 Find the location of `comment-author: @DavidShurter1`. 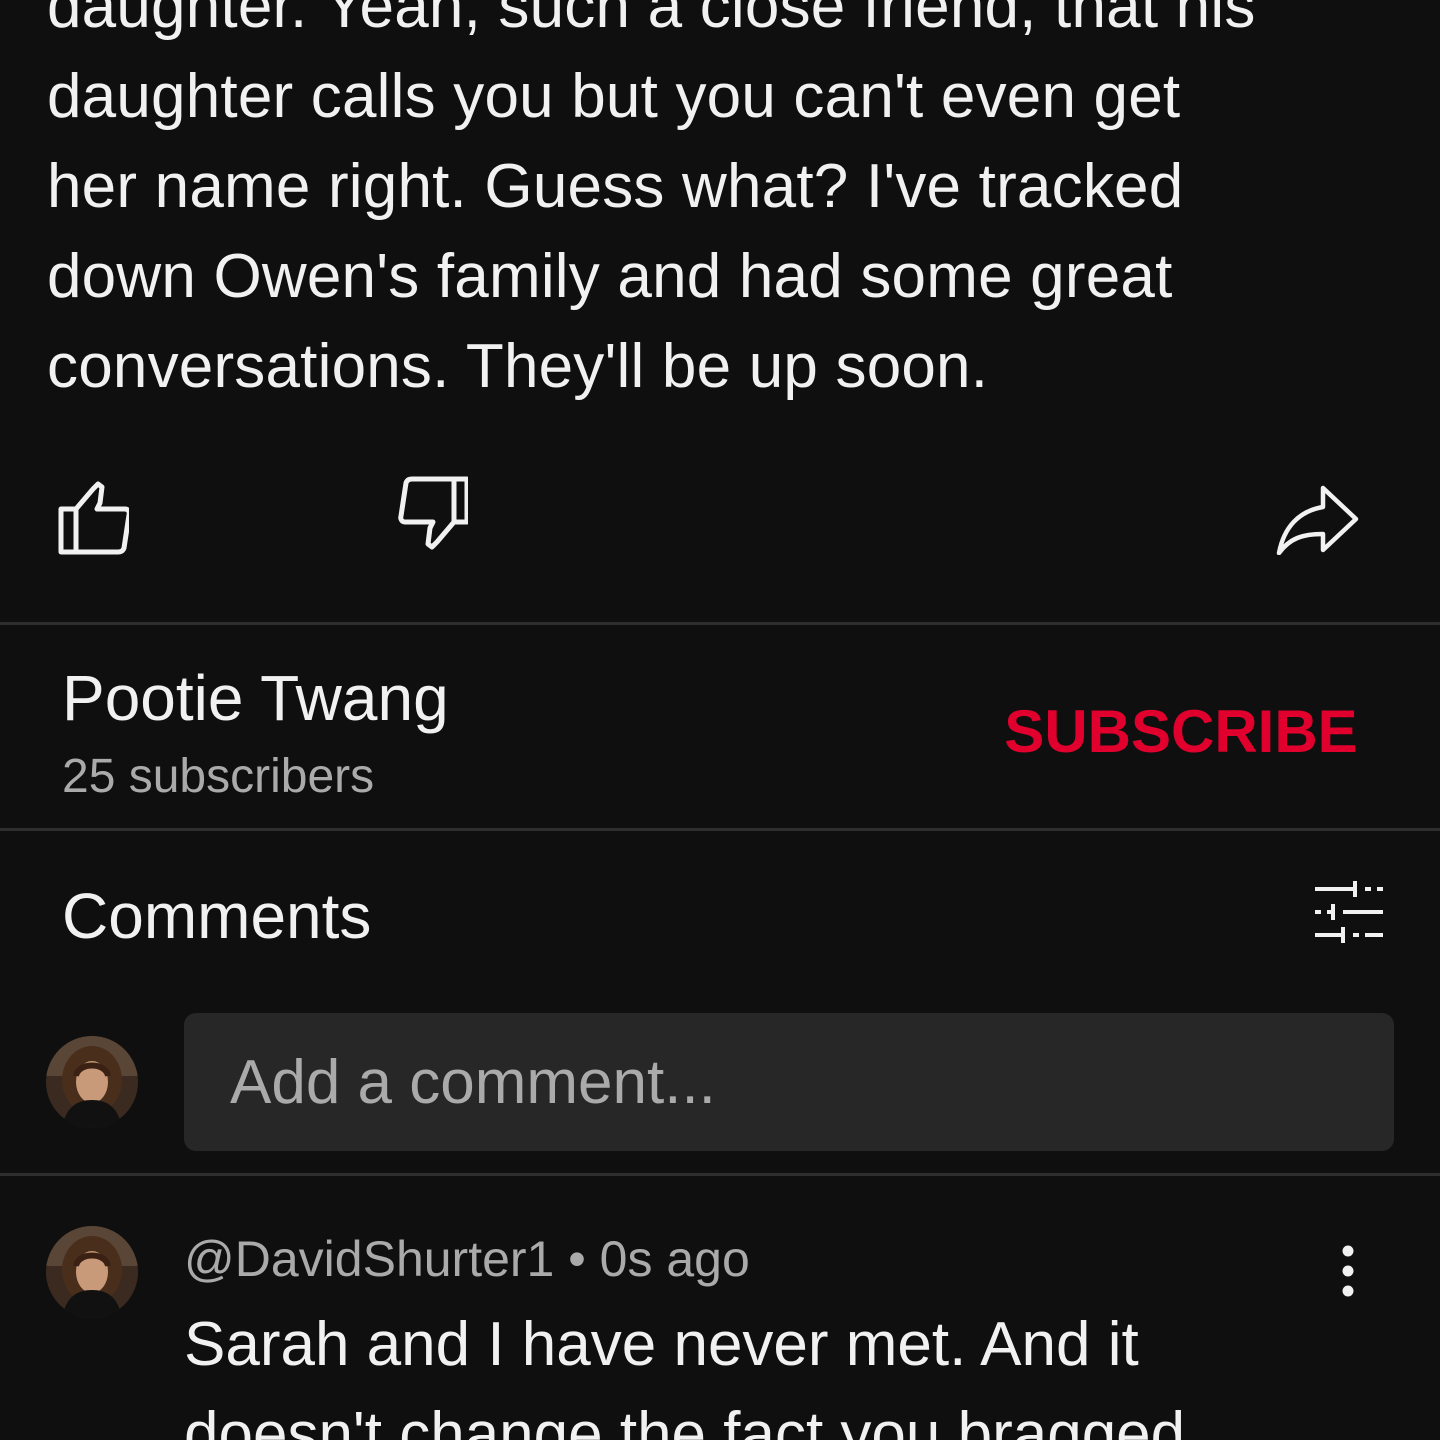

comment-author: @DavidShurter1 is located at coordinates (369, 1259).